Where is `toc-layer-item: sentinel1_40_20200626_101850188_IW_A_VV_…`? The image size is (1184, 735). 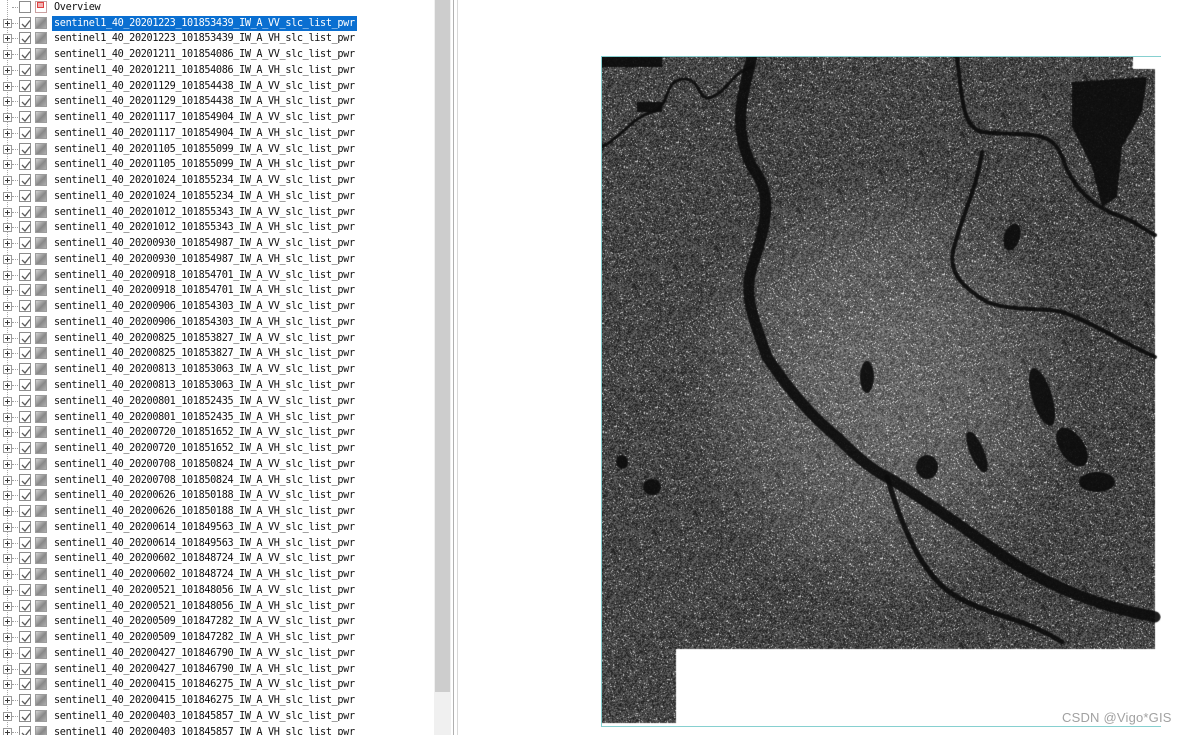 toc-layer-item: sentinel1_40_20200626_101850188_IW_A_VV_… is located at coordinates (217, 495).